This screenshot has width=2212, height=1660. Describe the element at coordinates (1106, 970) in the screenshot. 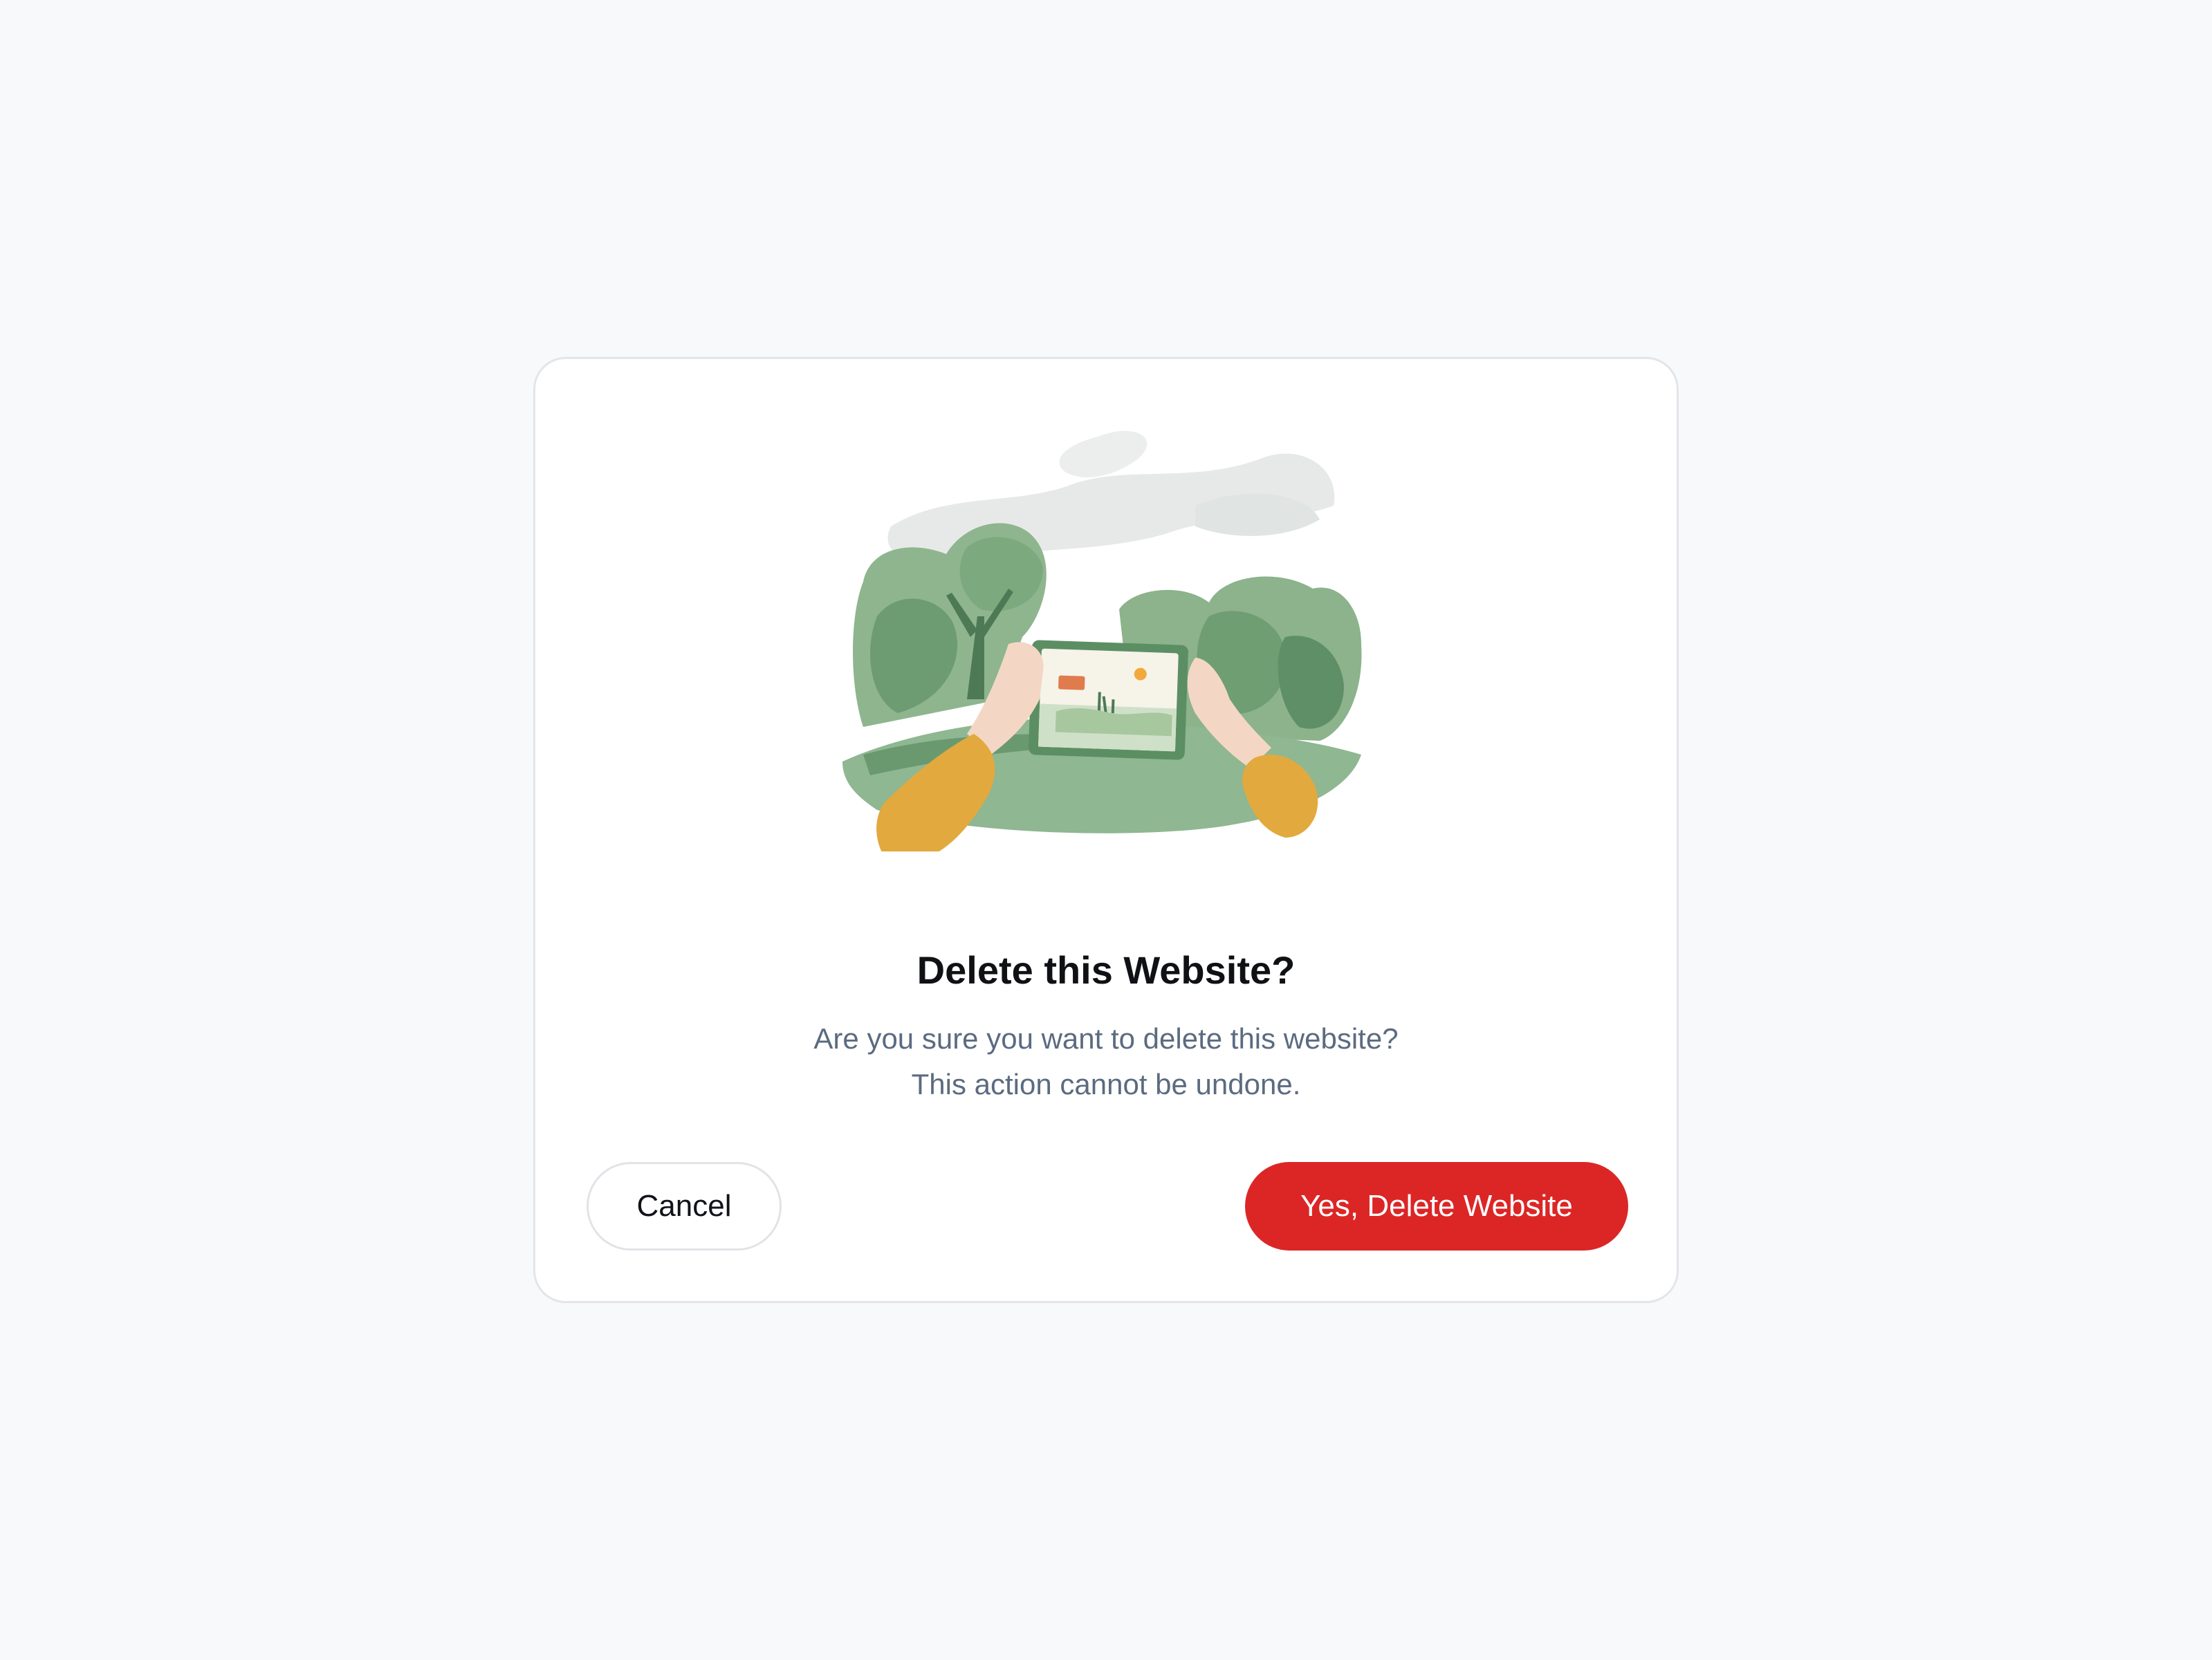

I see `dialog-title: Delete this Website?` at that location.